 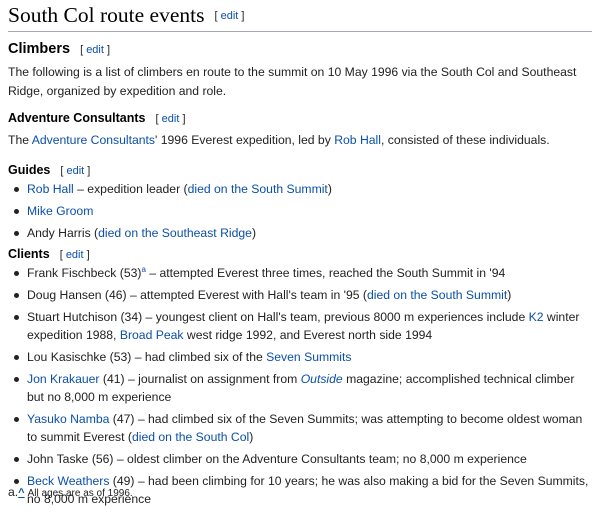 I want to click on footnote-label: a., so click(x=13, y=492).